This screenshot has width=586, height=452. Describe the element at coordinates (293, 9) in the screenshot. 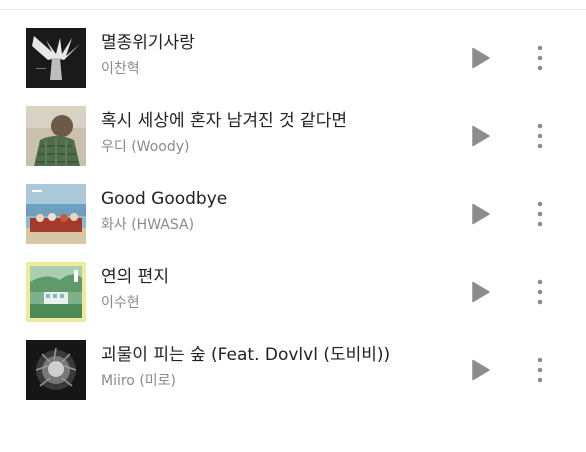

I see `top-divider` at that location.